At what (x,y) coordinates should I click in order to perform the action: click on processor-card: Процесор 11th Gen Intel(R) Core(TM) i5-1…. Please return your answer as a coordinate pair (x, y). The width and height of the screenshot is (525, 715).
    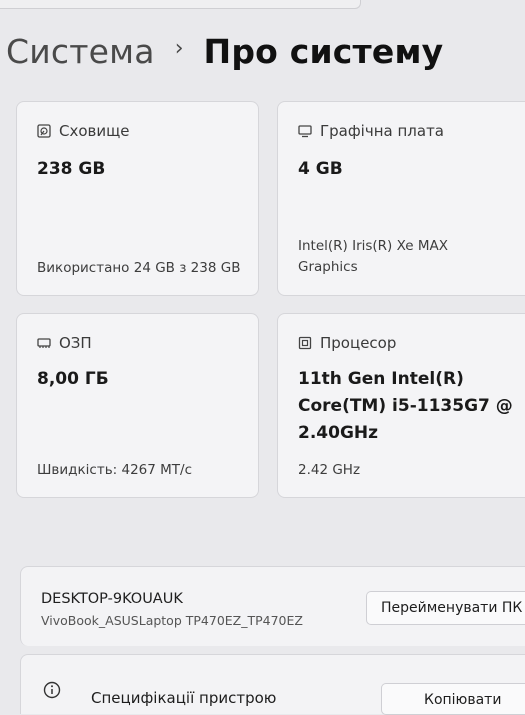
    Looking at the image, I should click on (401, 405).